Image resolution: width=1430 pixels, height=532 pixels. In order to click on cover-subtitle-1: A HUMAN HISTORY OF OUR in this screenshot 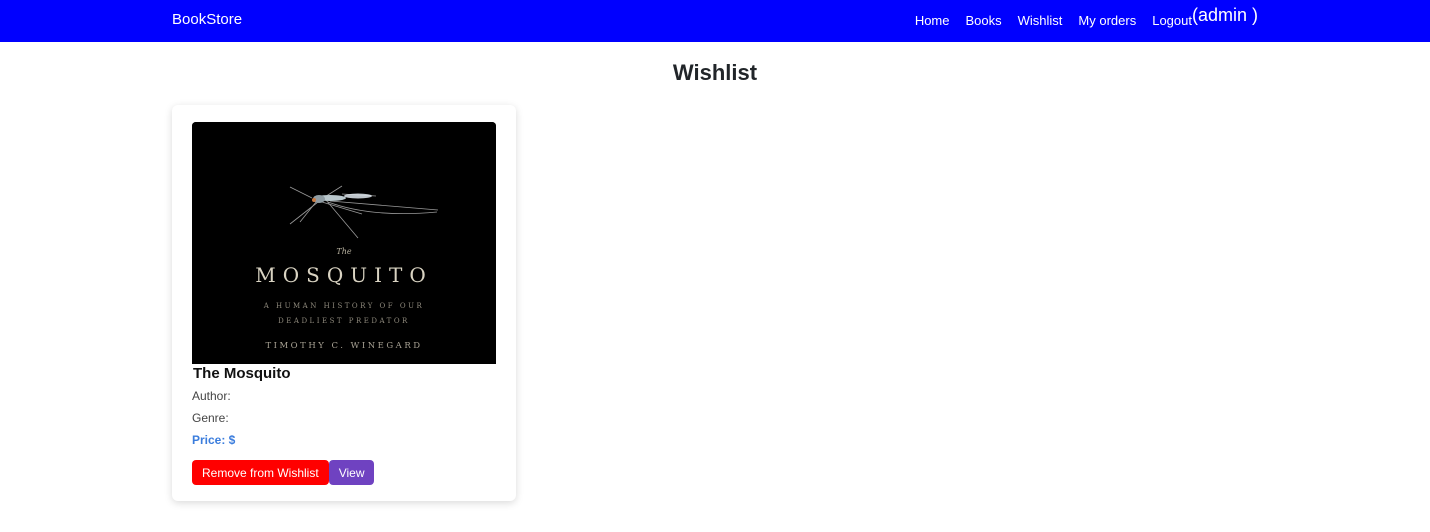, I will do `click(344, 306)`.